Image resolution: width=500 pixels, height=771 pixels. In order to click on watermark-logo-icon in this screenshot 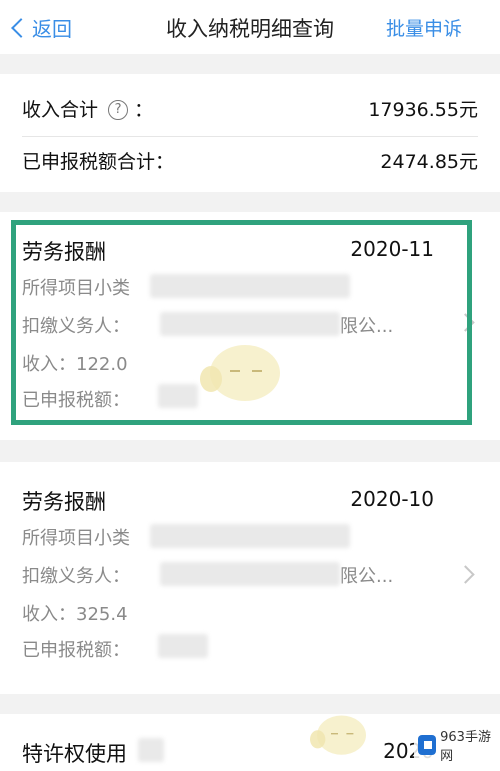, I will do `click(427, 745)`.